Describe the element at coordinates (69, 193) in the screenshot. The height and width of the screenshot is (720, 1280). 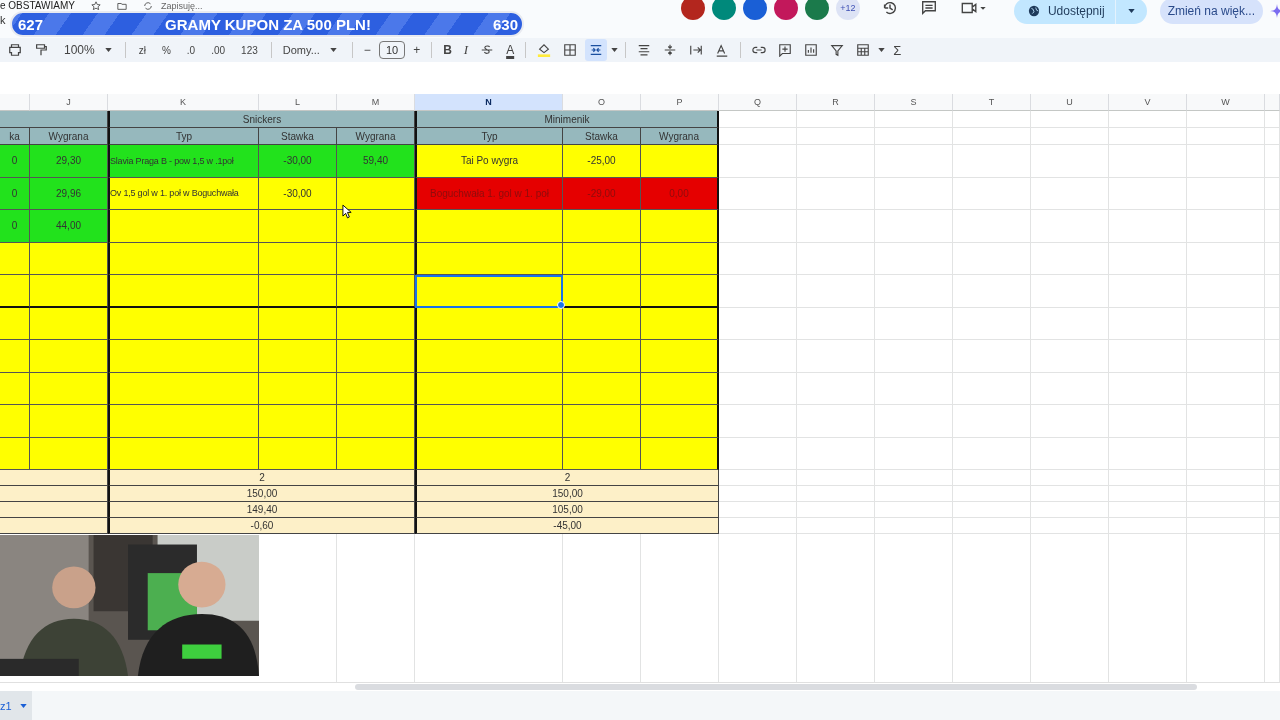
I see `table-cell: 29,96` at that location.